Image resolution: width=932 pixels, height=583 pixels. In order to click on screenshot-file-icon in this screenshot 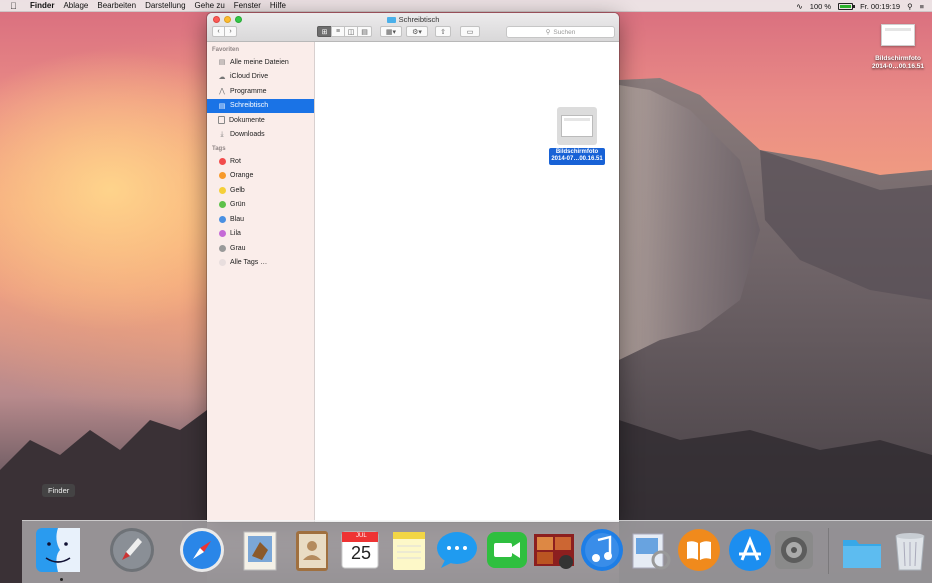, I will do `click(577, 126)`.